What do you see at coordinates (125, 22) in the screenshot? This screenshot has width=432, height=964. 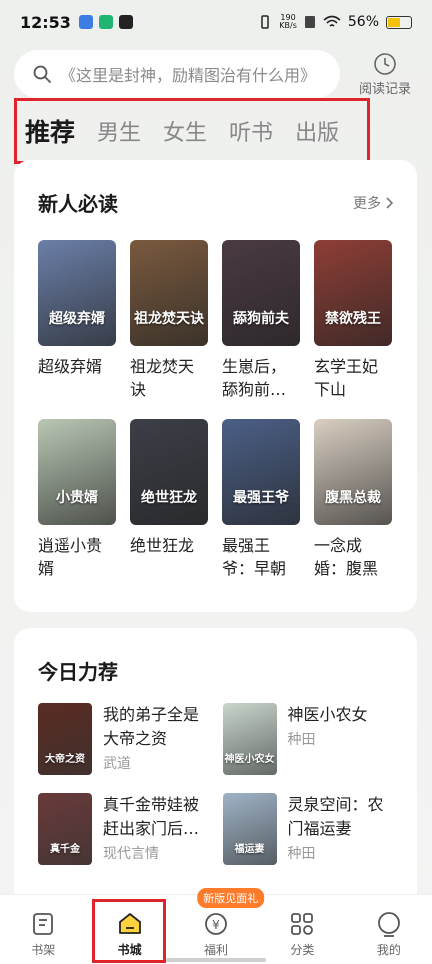 I see `tiktok-icon` at bounding box center [125, 22].